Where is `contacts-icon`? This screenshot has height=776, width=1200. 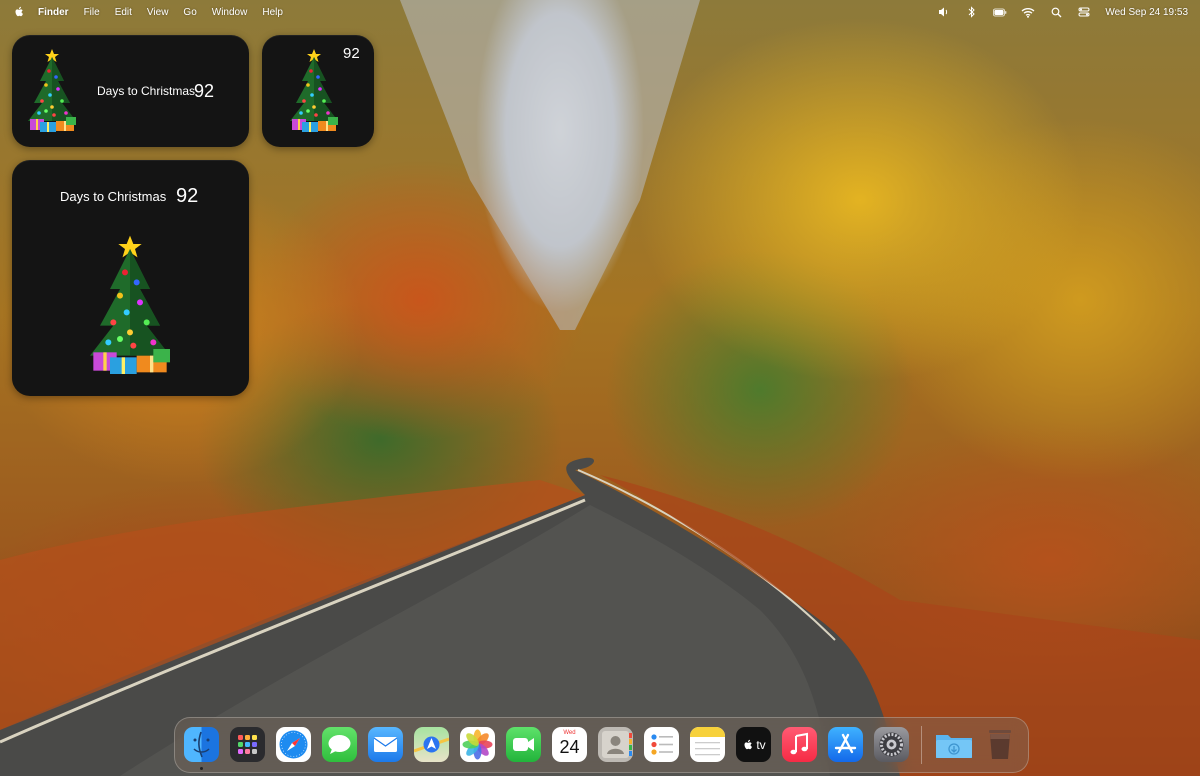
contacts-icon is located at coordinates (615, 744).